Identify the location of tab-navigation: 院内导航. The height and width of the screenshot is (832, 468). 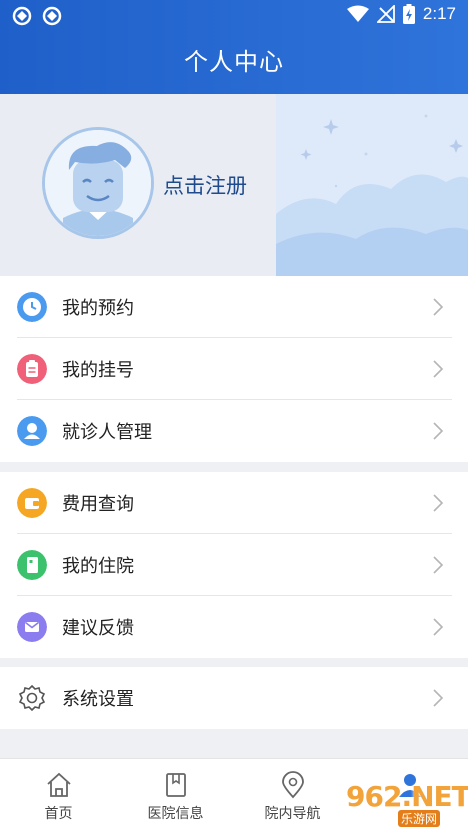
(292, 795).